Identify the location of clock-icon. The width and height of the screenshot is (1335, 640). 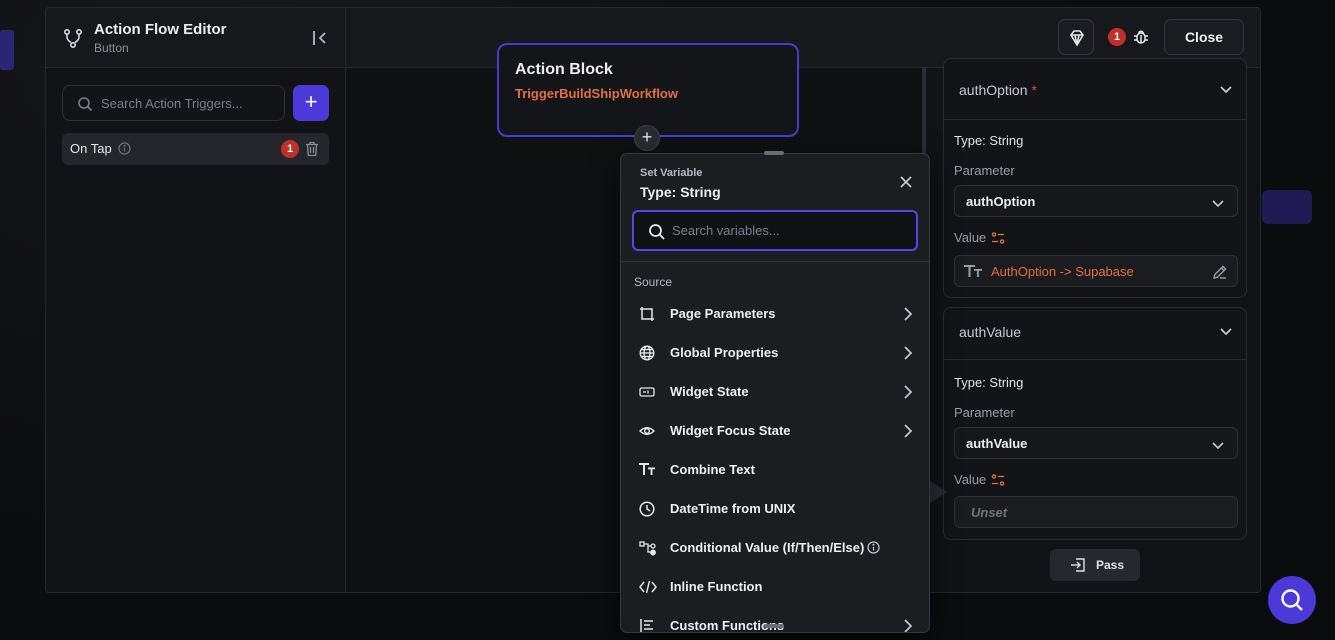
(647, 509).